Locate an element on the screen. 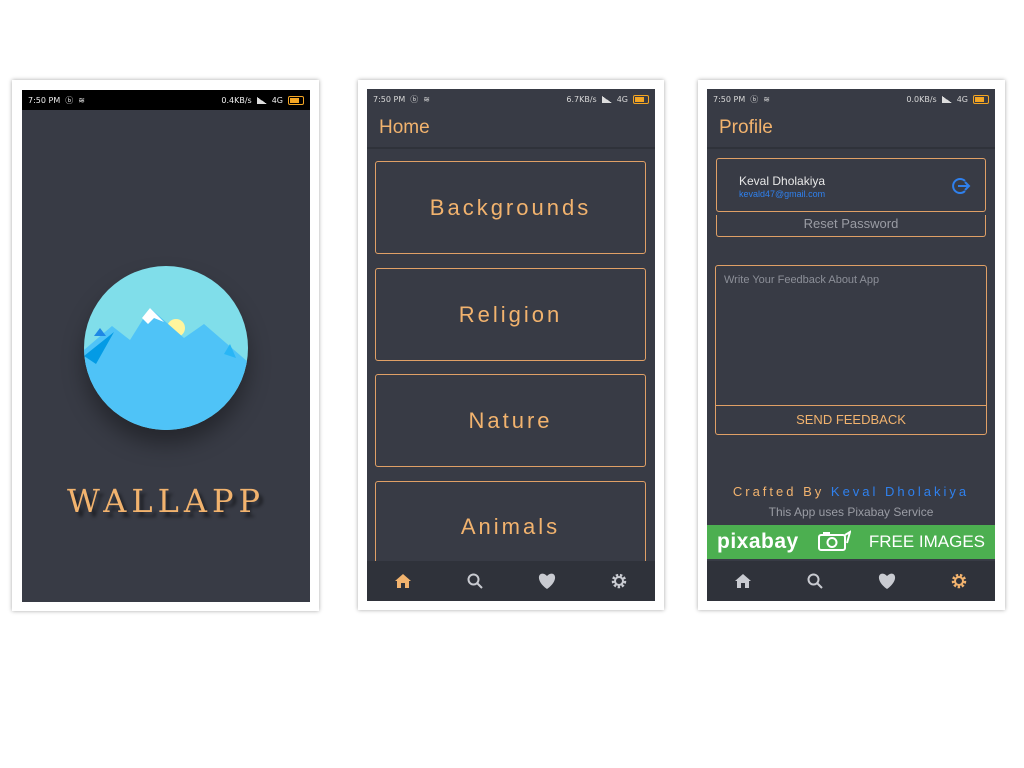 The height and width of the screenshot is (768, 1024). page-title: Profile is located at coordinates (746, 127).